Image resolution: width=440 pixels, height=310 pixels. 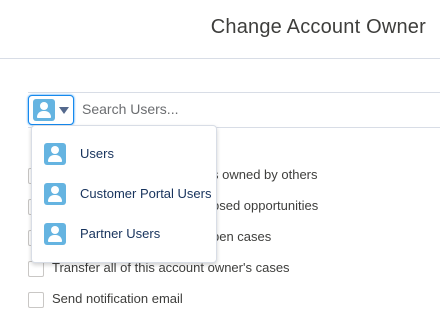 I want to click on chevron-down-icon, so click(x=64, y=110).